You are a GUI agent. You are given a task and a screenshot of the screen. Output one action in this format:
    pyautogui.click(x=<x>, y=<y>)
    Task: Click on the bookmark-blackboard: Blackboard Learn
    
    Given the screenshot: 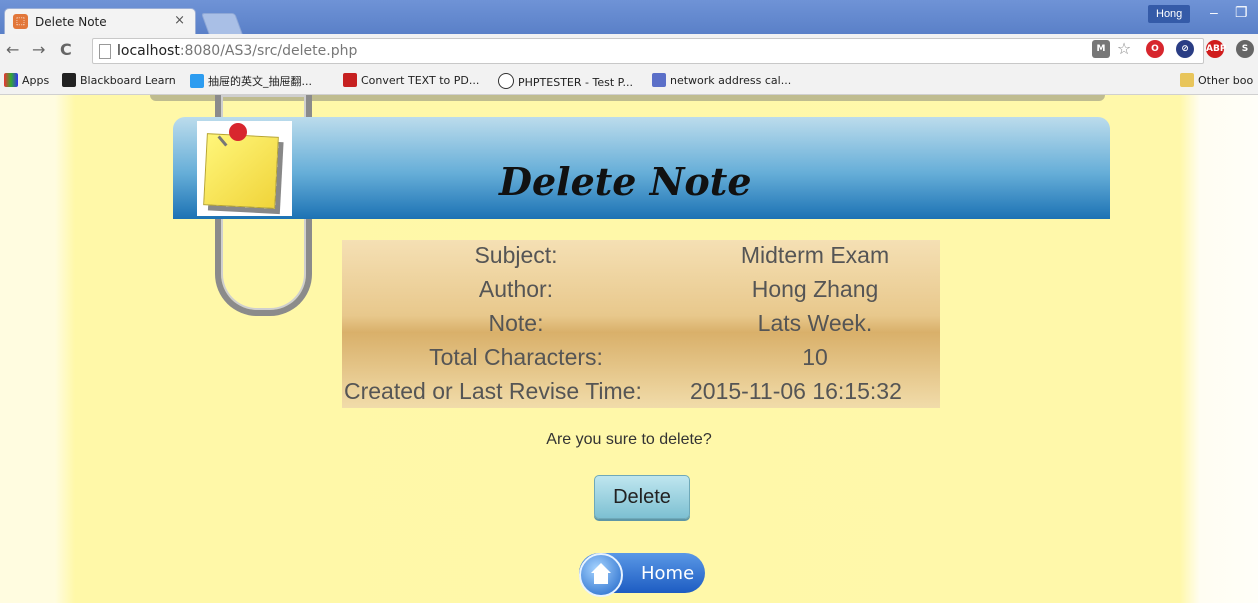 What is the action you would take?
    pyautogui.click(x=119, y=80)
    